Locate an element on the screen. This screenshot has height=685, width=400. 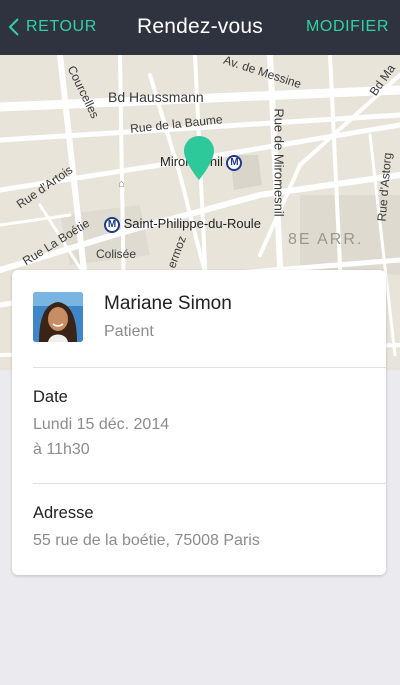
time-value: à 11h30 is located at coordinates (61, 449).